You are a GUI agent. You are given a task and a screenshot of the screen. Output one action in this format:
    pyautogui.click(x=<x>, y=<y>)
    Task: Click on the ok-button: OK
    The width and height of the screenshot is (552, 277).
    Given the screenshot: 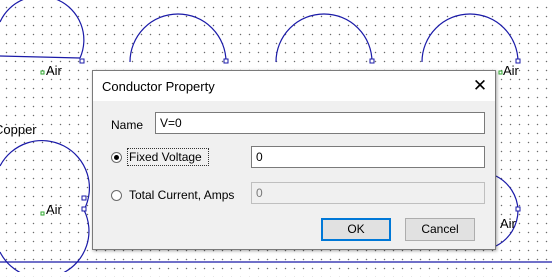 What is the action you would take?
    pyautogui.click(x=356, y=229)
    